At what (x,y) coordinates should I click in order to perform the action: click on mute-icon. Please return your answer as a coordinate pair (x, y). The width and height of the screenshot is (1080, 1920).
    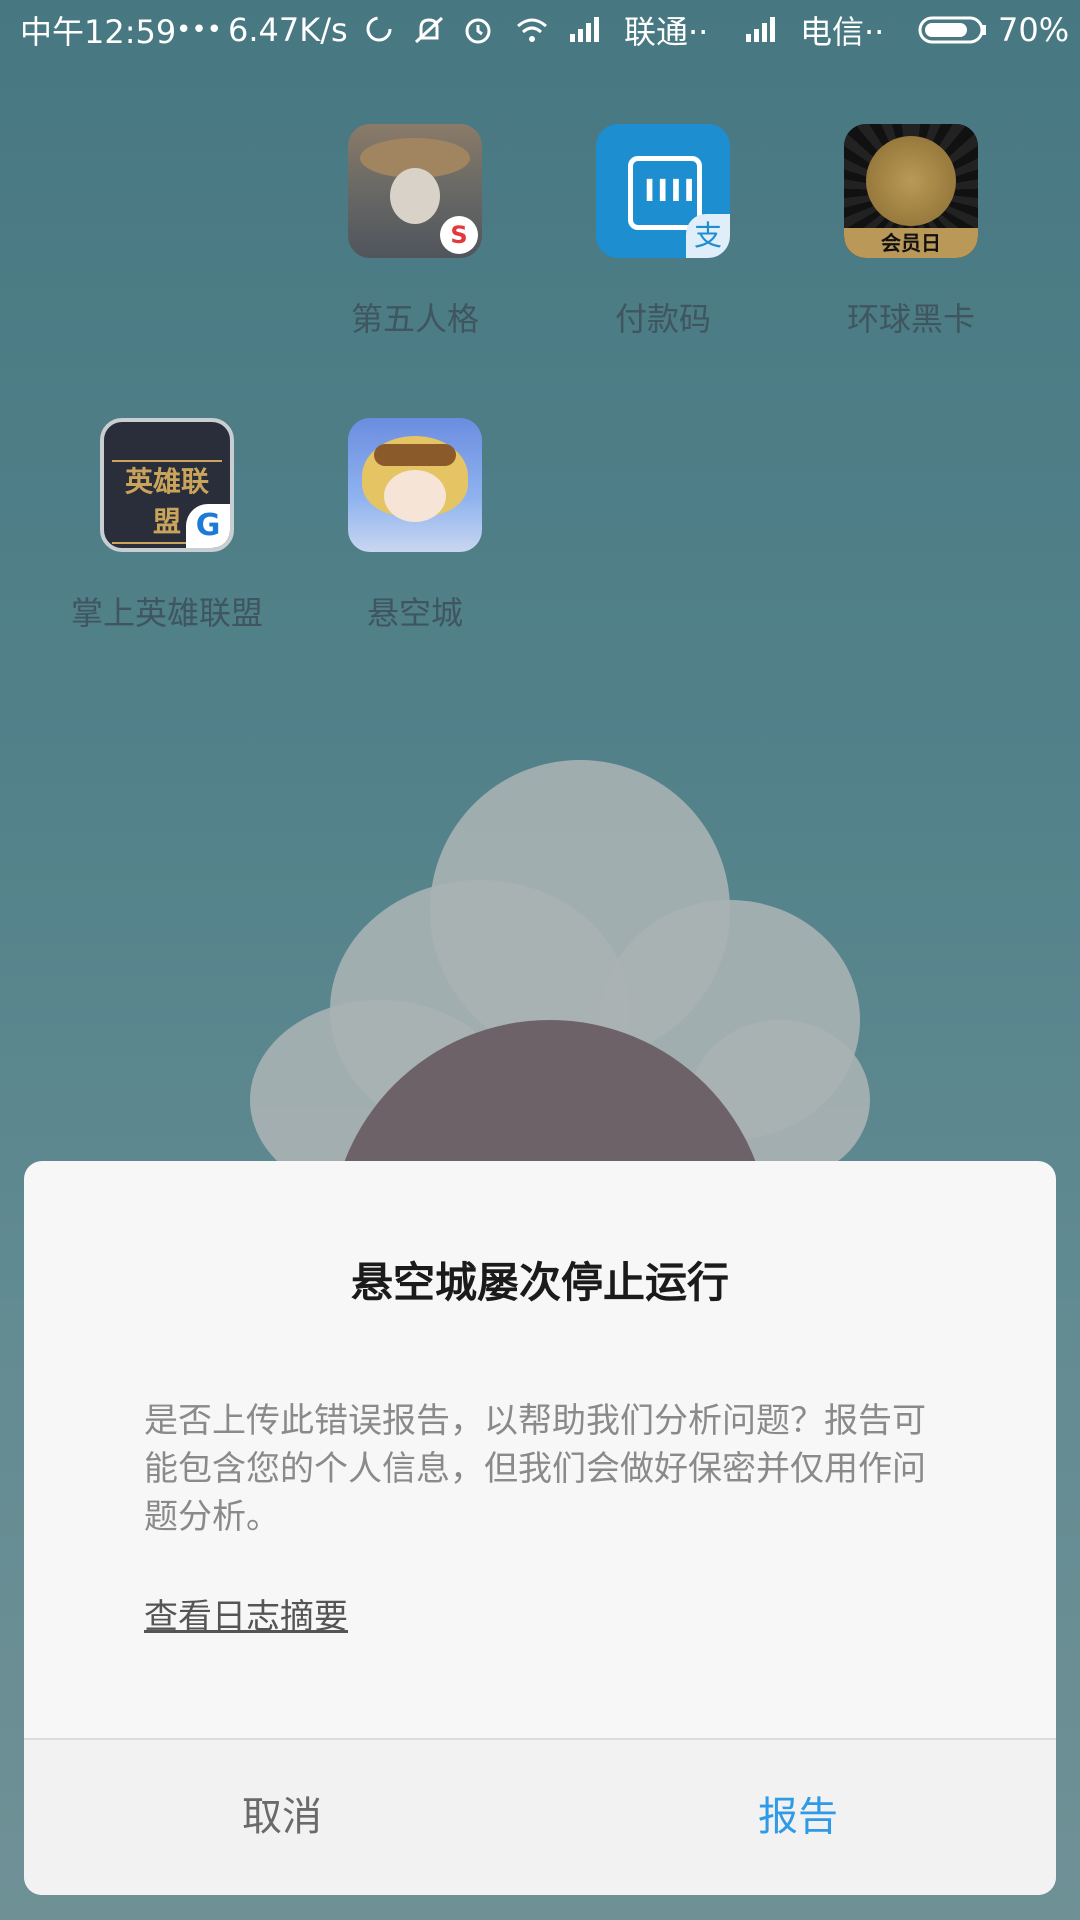
    Looking at the image, I should click on (429, 30).